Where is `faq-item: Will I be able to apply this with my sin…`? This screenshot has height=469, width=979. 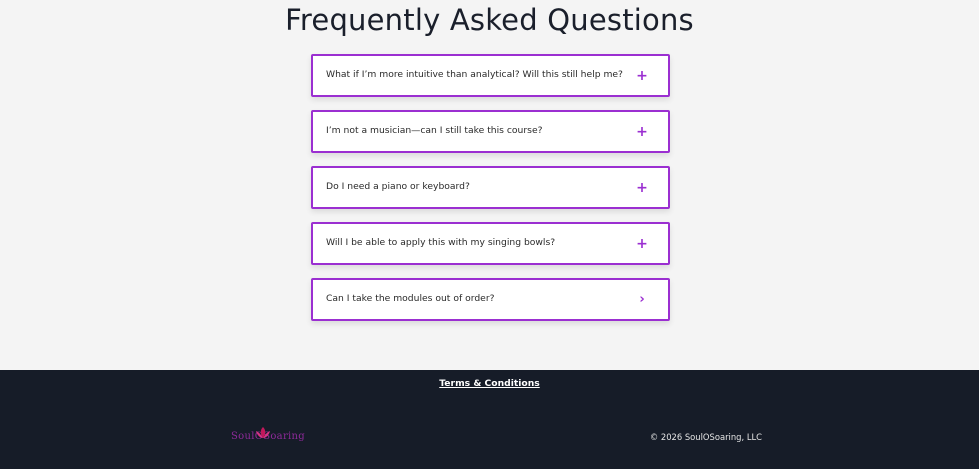 faq-item: Will I be able to apply this with my sin… is located at coordinates (490, 243).